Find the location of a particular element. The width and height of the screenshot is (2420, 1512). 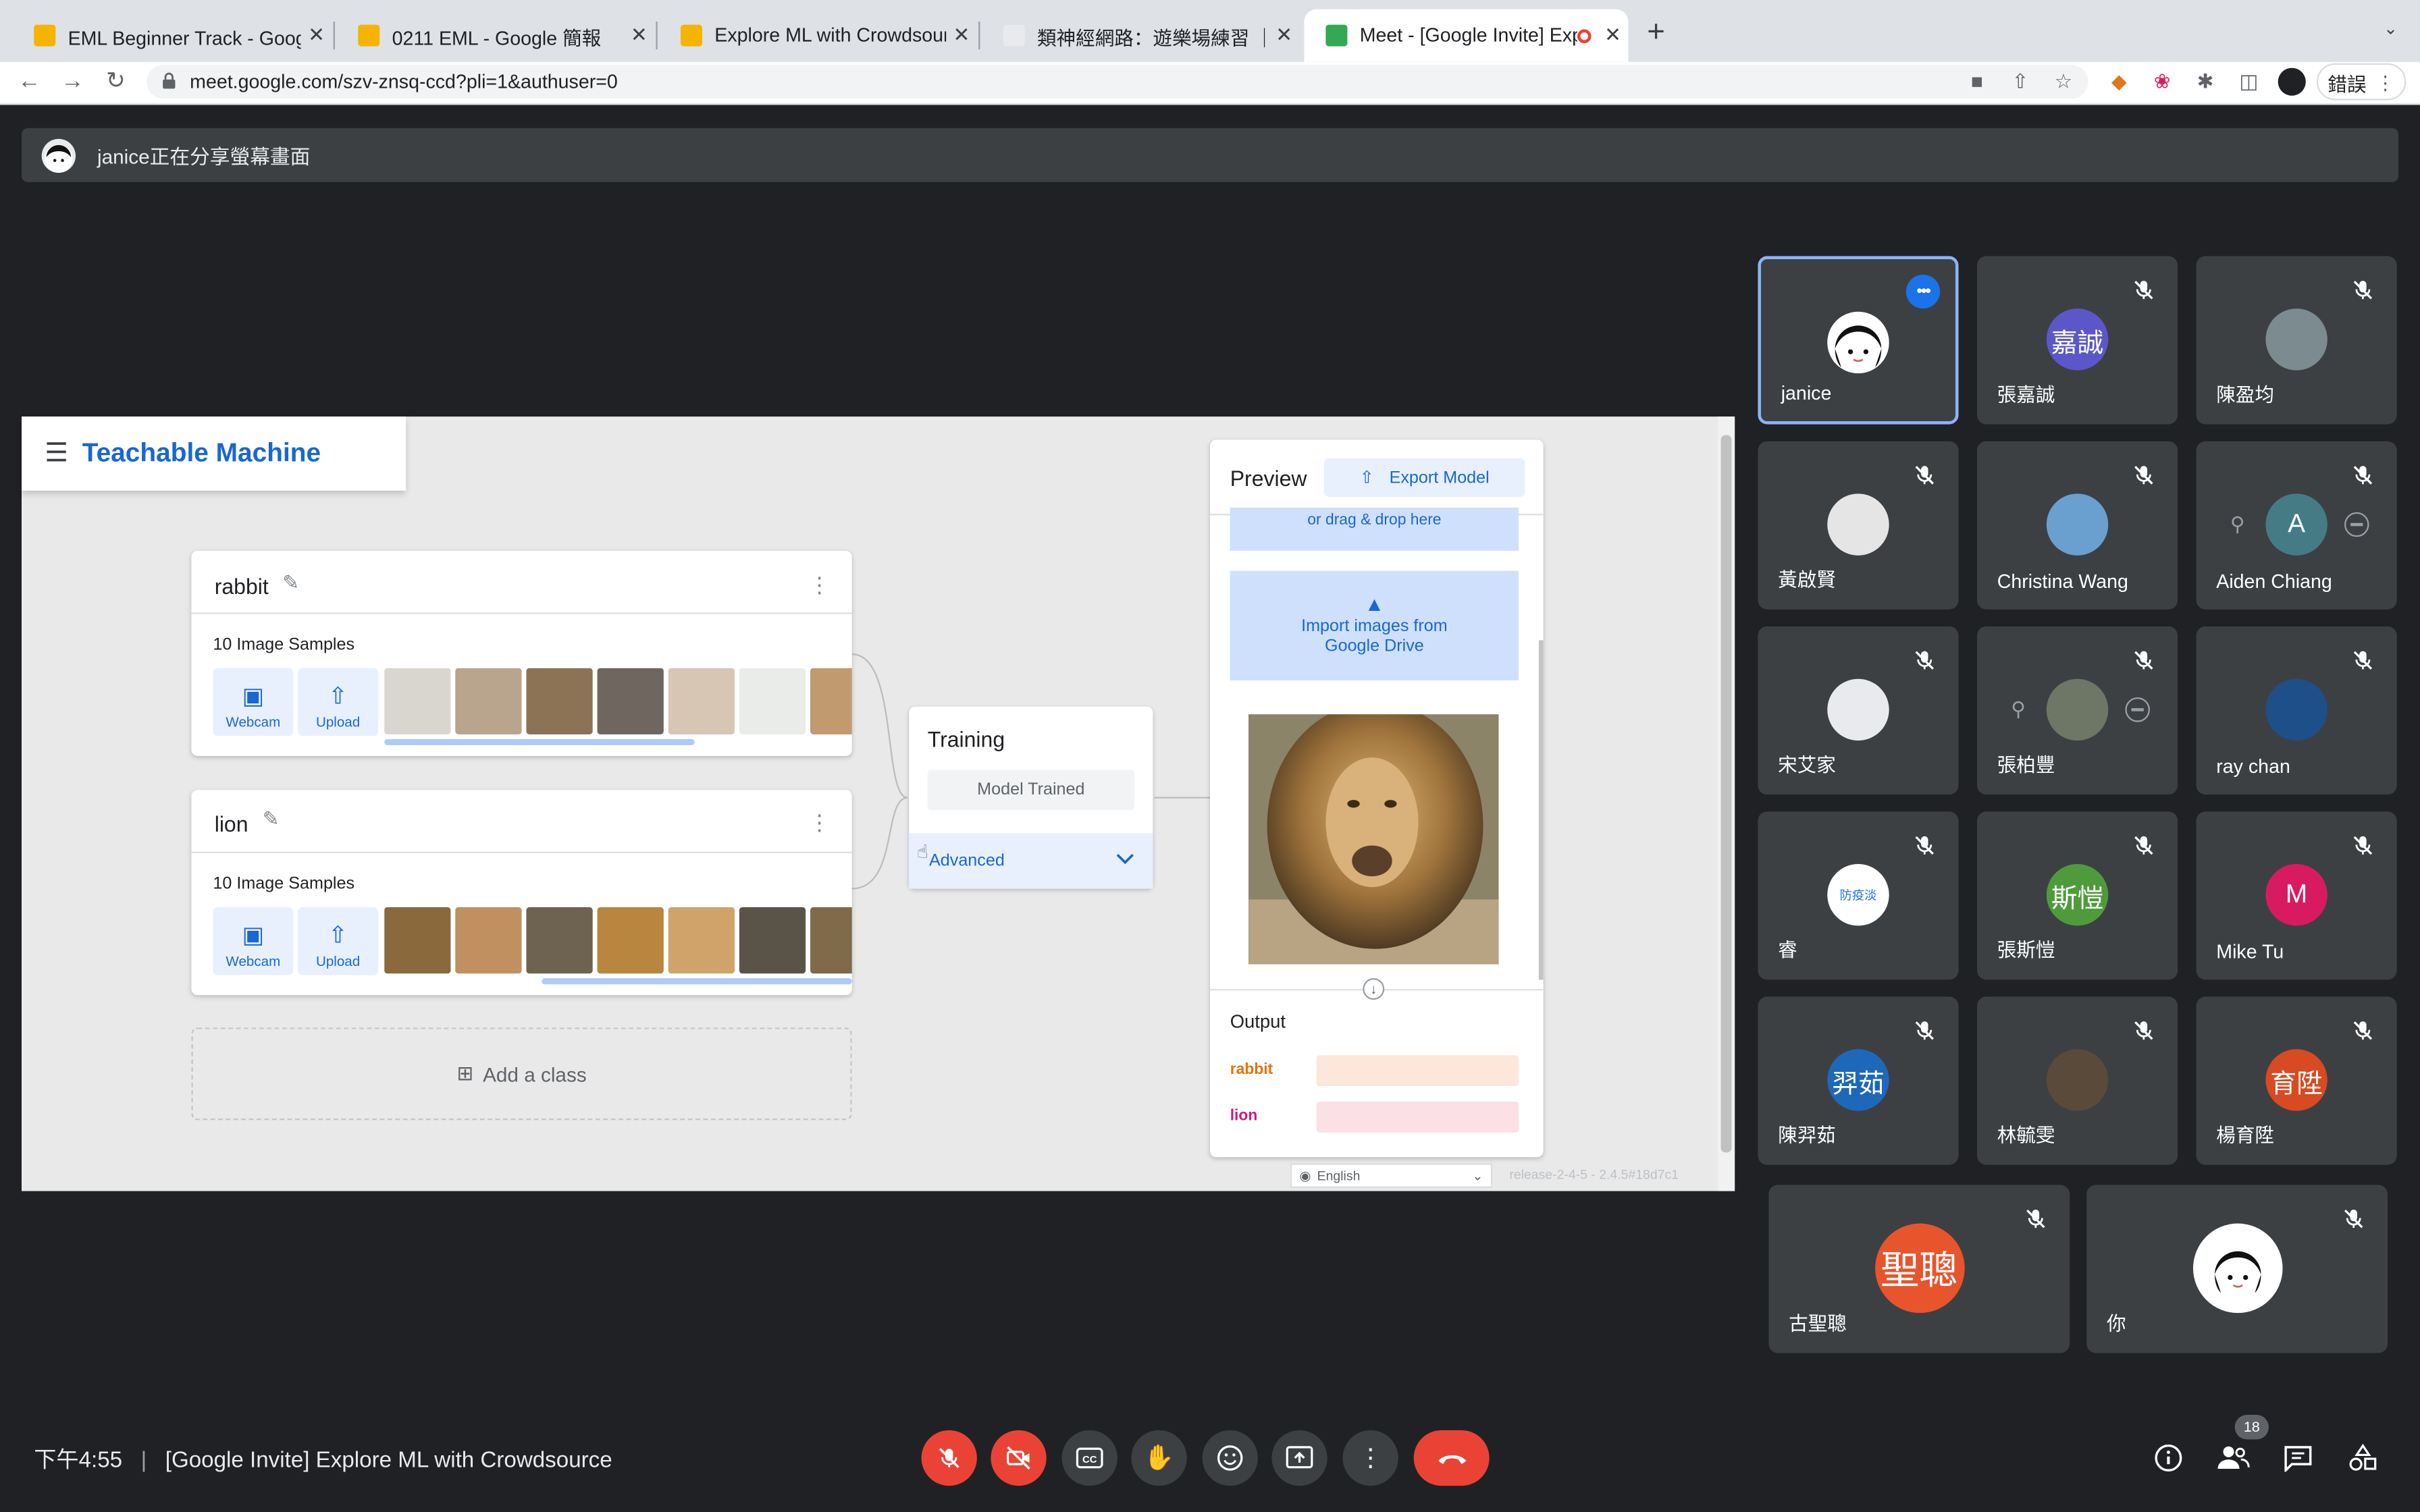

more-options-icon: ••• is located at coordinates (1923, 291).